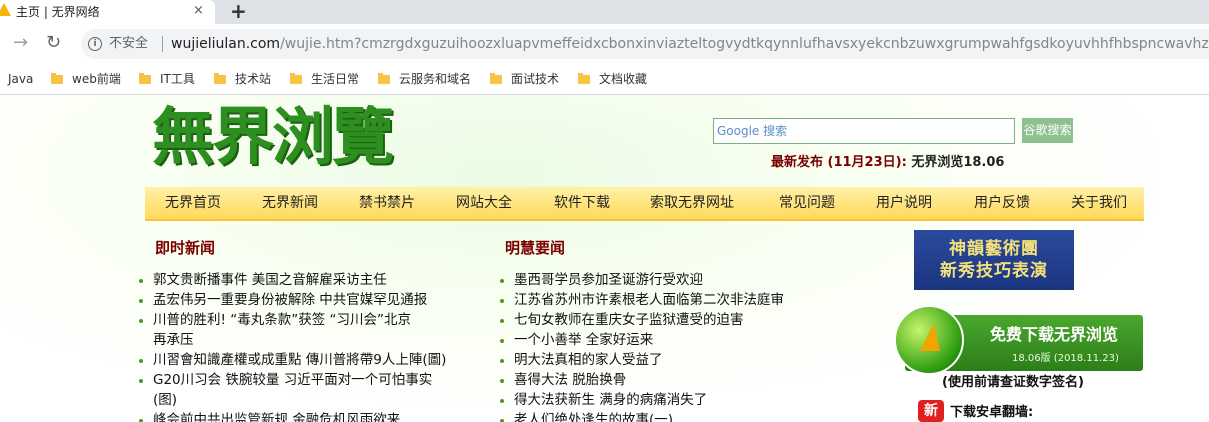  Describe the element at coordinates (435, 79) in the screenshot. I see `bookmark-label: 云服务和域名` at that location.